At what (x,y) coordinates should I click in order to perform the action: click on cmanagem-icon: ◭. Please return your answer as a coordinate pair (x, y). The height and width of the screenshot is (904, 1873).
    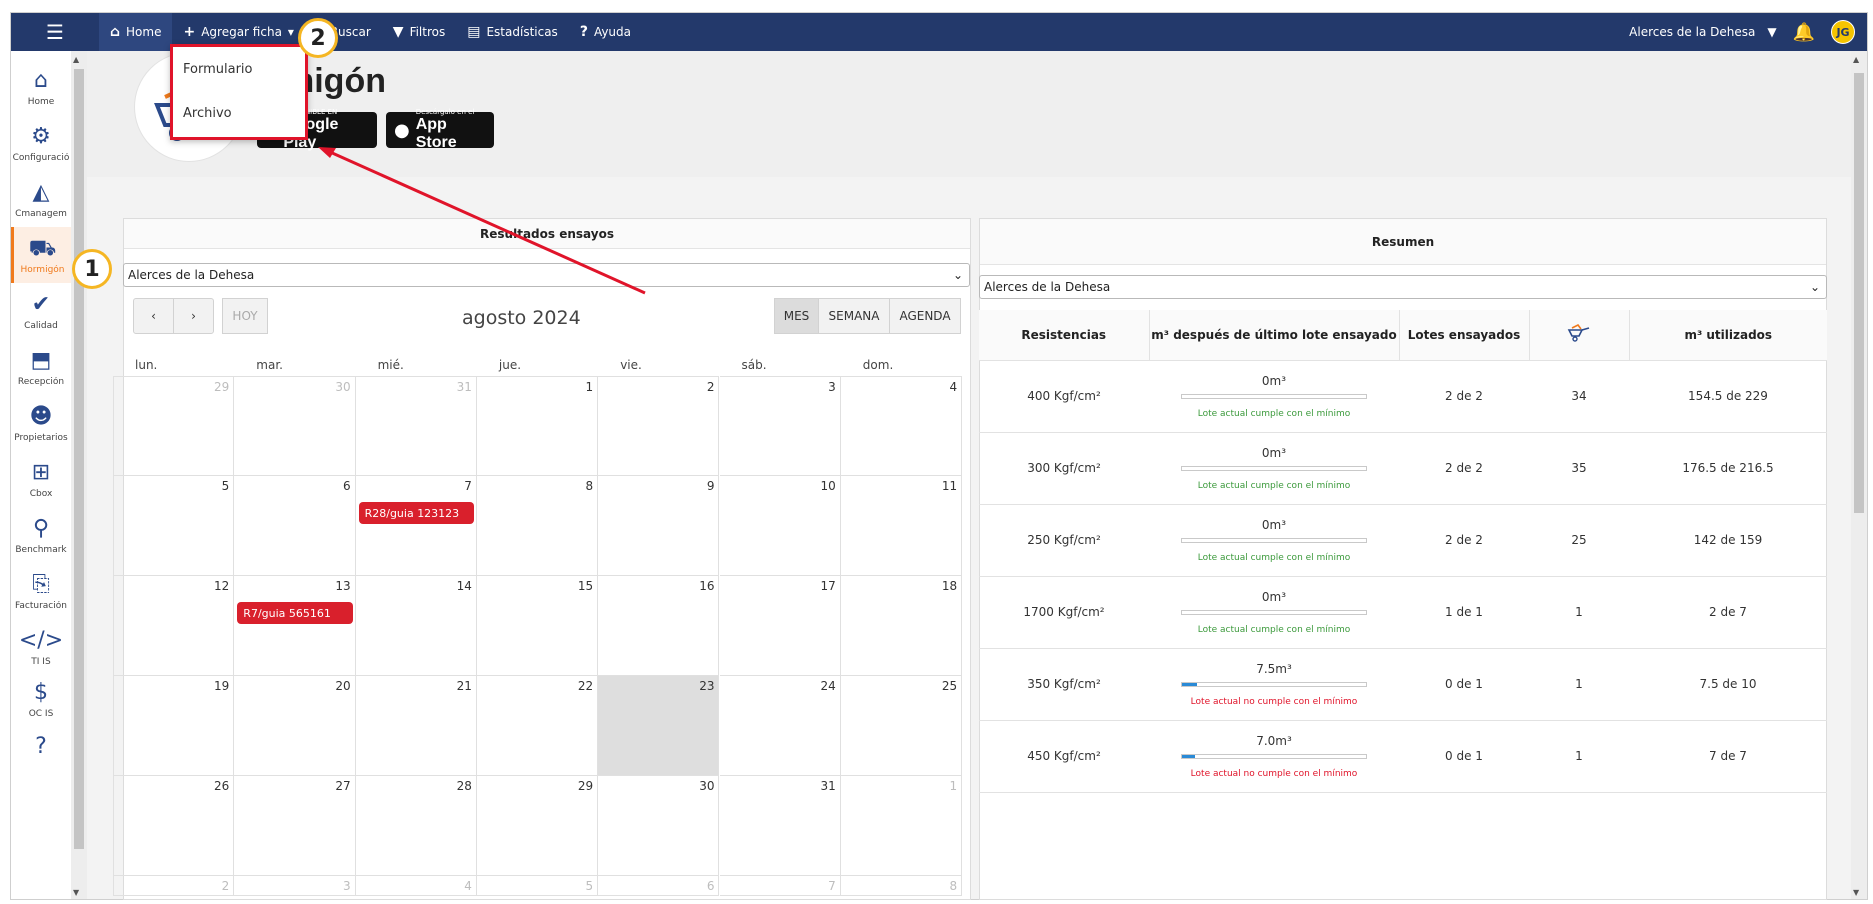
    Looking at the image, I should click on (41, 192).